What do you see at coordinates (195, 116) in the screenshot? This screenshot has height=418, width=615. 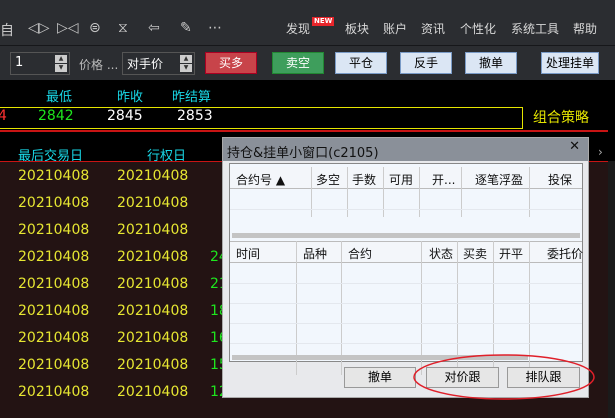 I see `prev-settle-value: 2853` at bounding box center [195, 116].